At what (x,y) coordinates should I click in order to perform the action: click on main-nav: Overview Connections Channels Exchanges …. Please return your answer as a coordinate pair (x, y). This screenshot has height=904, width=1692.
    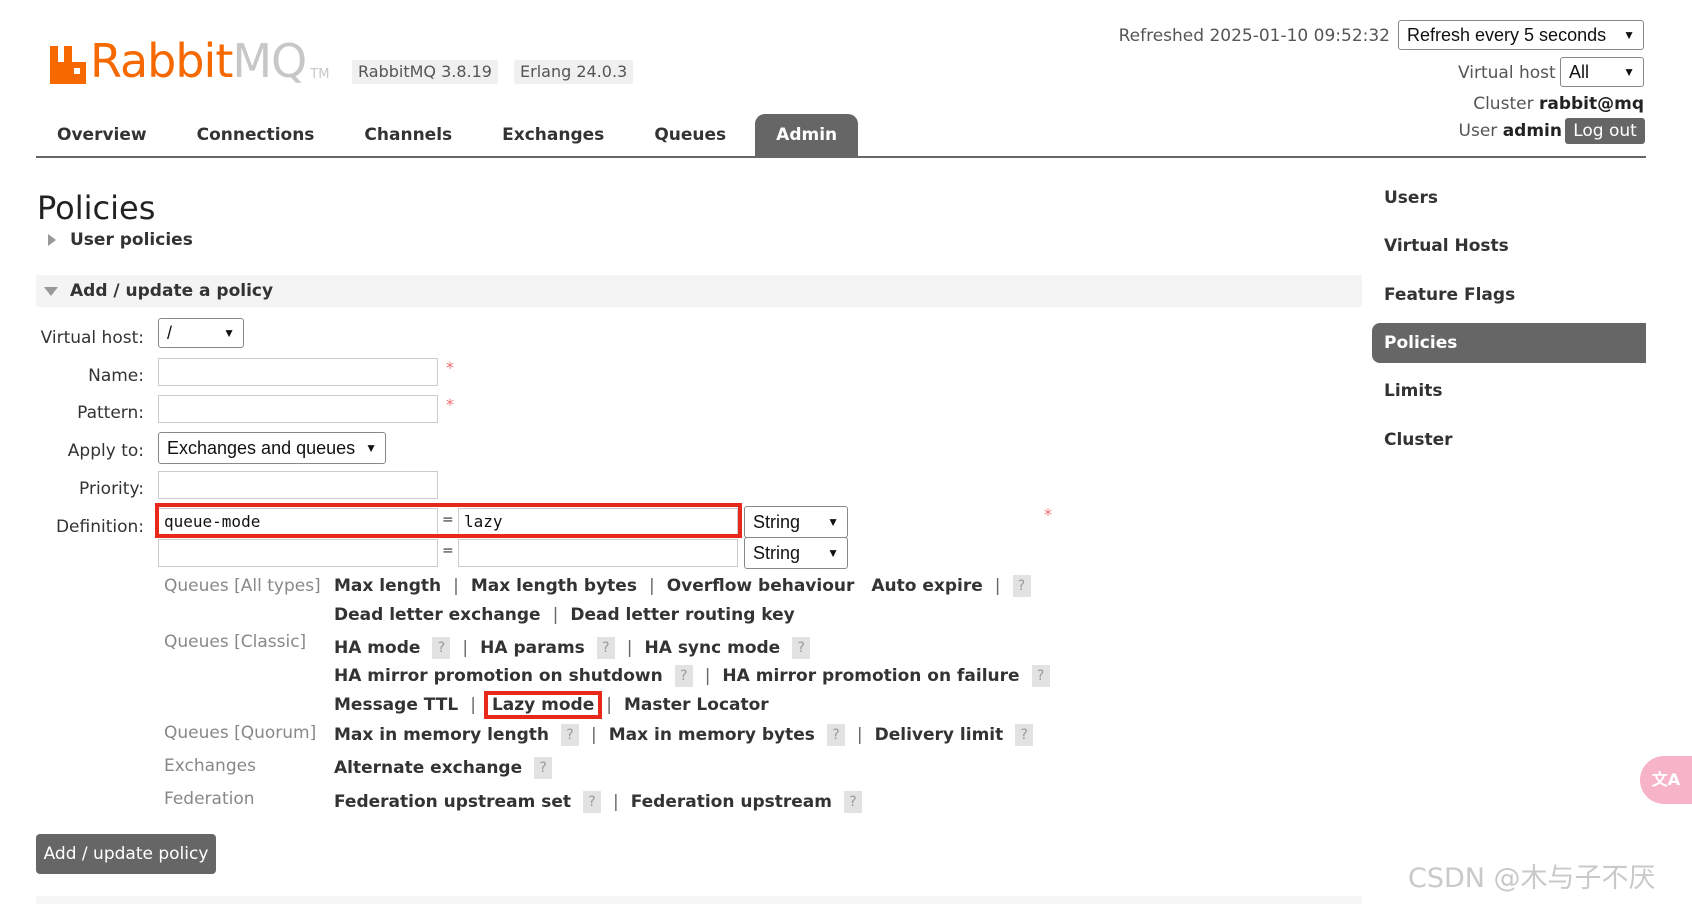
    Looking at the image, I should click on (451, 135).